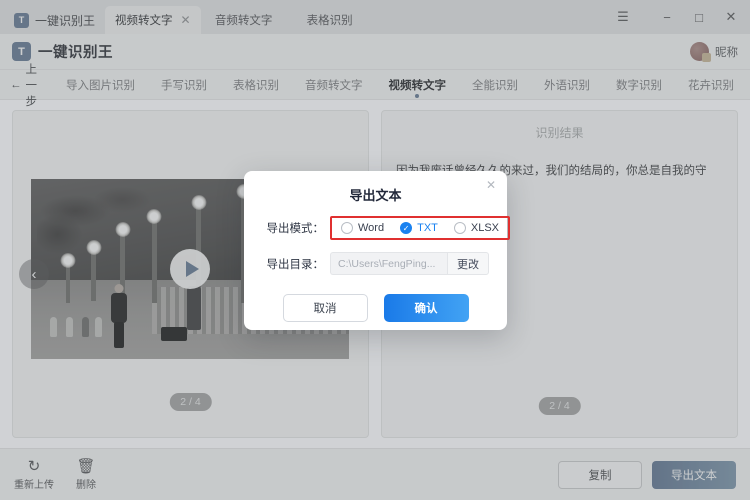 This screenshot has height=500, width=750. I want to click on dialog-actions: 取消 确认, so click(375, 308).